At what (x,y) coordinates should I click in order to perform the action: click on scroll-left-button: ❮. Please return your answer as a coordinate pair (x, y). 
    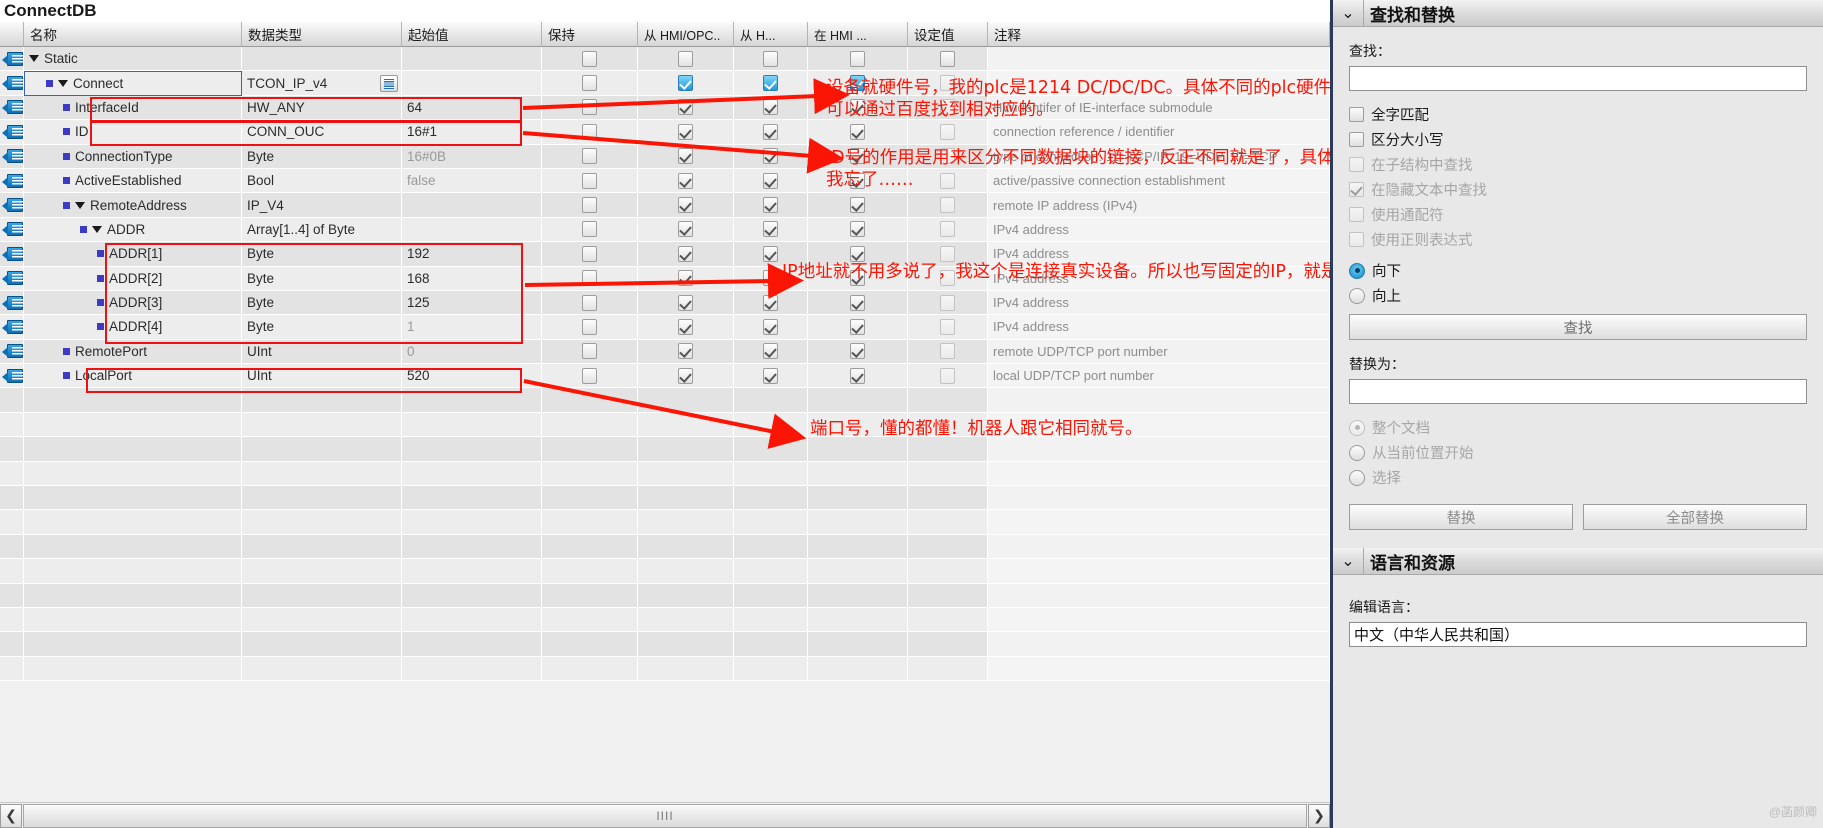
    Looking at the image, I should click on (11, 815).